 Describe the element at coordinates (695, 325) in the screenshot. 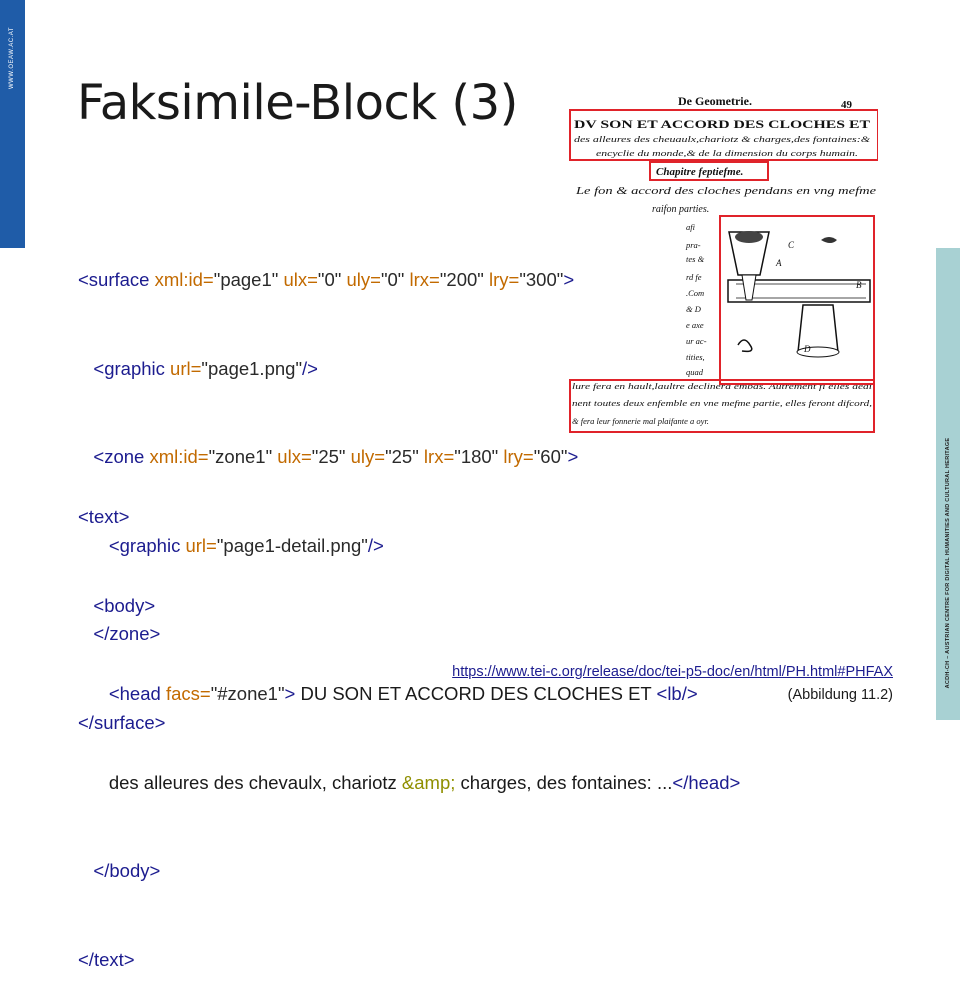

I see `facsimile-margin-line: e axe` at that location.